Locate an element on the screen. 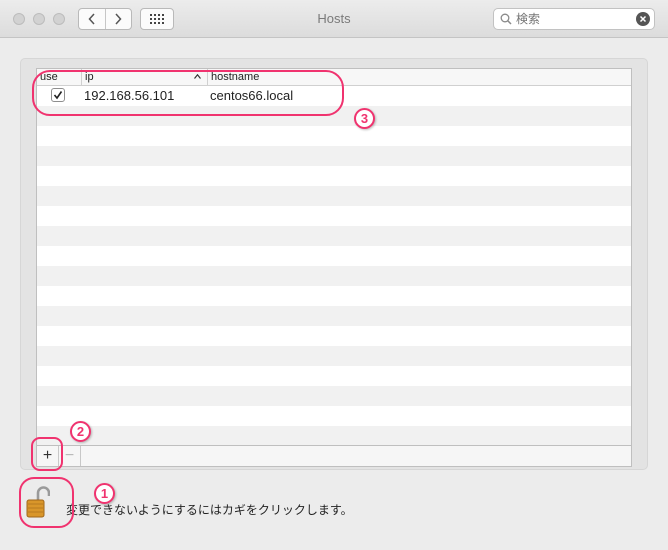 This screenshot has height=550, width=668. chevron-right-icon is located at coordinates (118, 19).